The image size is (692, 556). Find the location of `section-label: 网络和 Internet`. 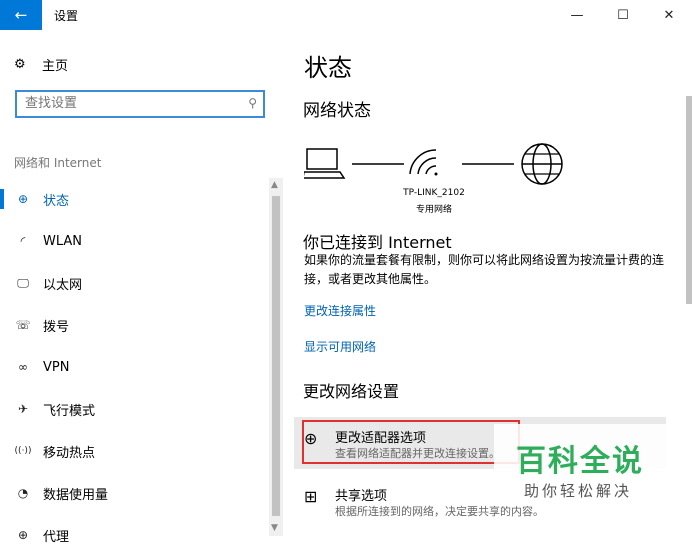

section-label: 网络和 Internet is located at coordinates (58, 163).